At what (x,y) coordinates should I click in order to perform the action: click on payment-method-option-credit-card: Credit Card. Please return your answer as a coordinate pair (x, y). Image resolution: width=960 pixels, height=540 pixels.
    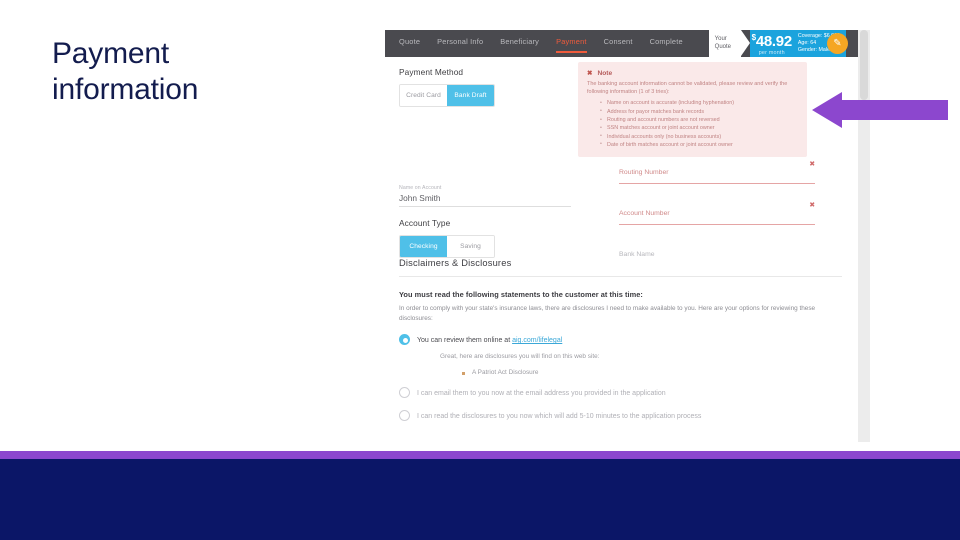
    Looking at the image, I should click on (423, 95).